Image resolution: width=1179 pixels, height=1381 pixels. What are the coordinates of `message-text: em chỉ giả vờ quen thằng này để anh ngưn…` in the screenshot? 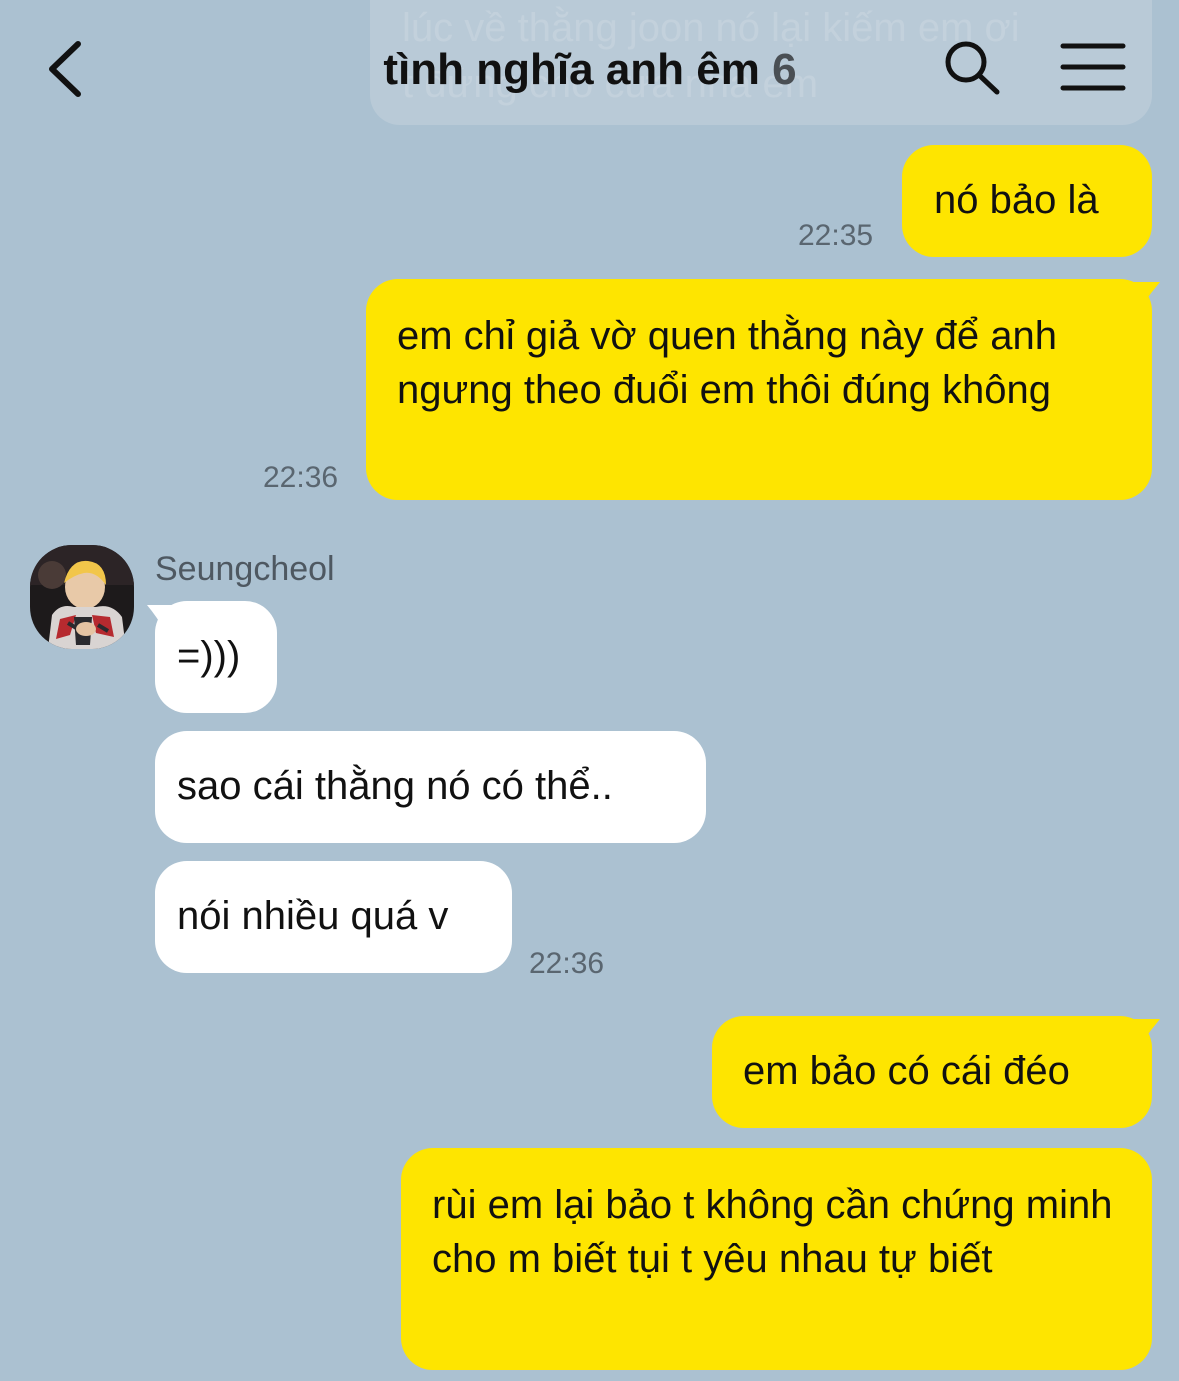 It's located at (727, 363).